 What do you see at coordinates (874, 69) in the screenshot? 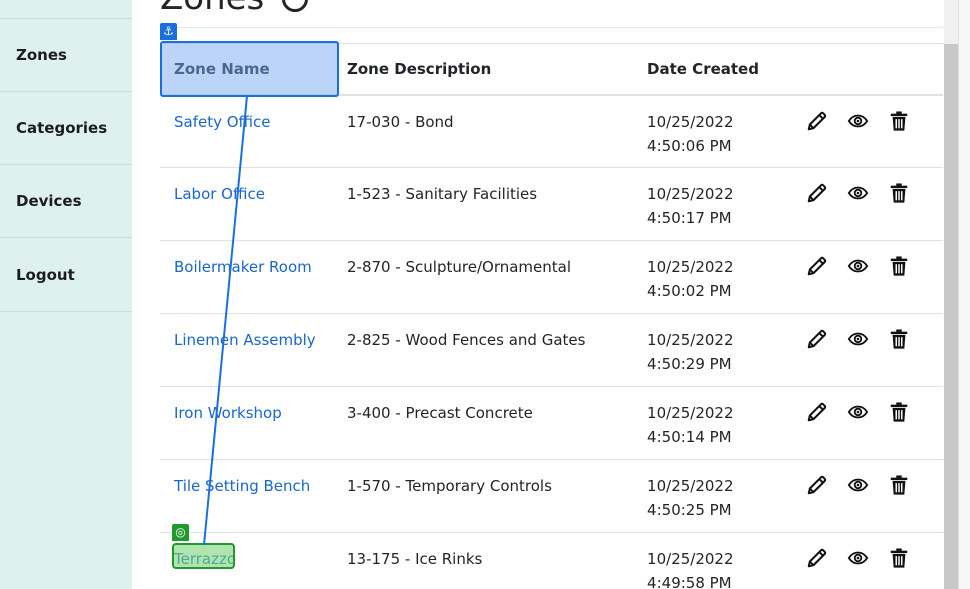
I see `column-header-actions` at bounding box center [874, 69].